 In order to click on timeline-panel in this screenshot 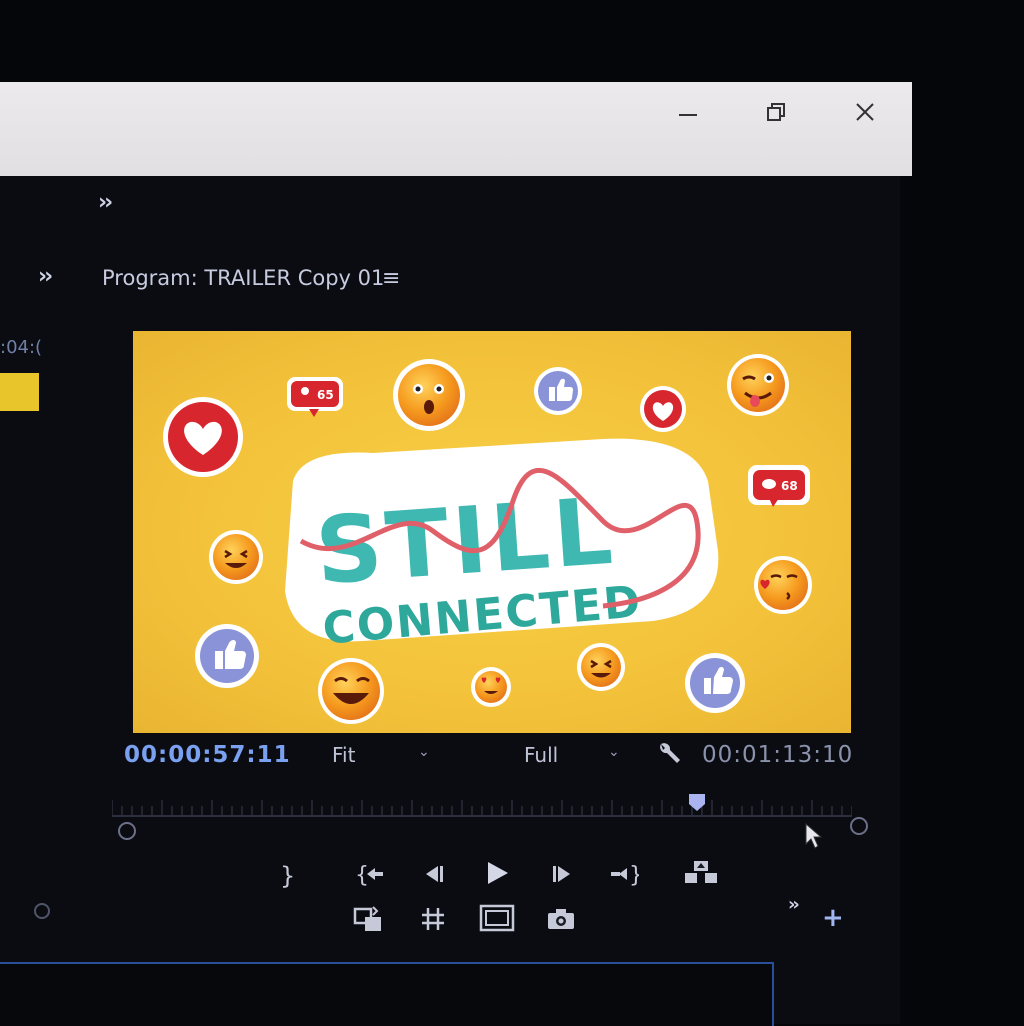, I will do `click(387, 994)`.